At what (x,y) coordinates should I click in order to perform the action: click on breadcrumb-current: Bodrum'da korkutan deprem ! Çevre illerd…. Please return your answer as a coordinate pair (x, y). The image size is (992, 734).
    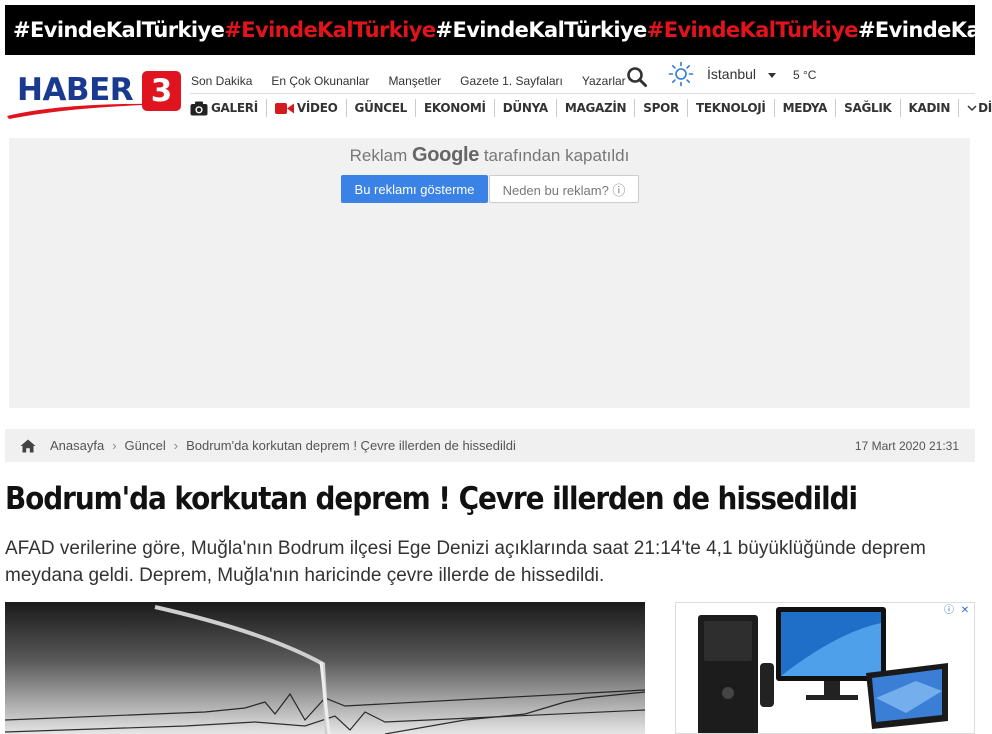
    Looking at the image, I should click on (351, 445).